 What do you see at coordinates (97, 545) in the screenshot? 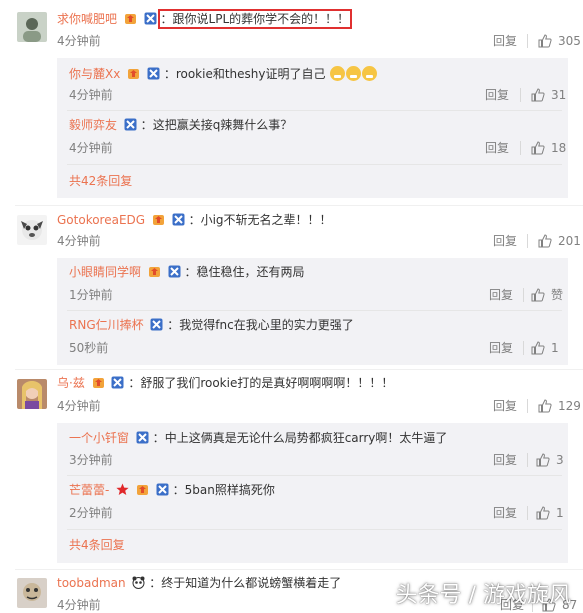
I see `view-more-replies-link: 共4条回复` at bounding box center [97, 545].